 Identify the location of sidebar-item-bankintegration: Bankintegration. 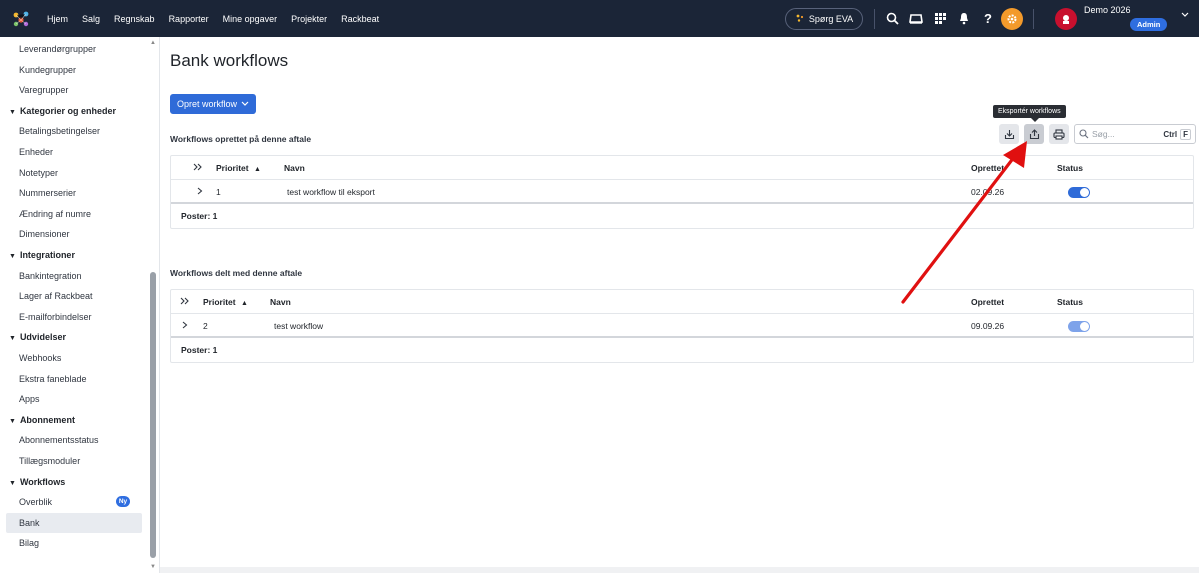
(71, 276).